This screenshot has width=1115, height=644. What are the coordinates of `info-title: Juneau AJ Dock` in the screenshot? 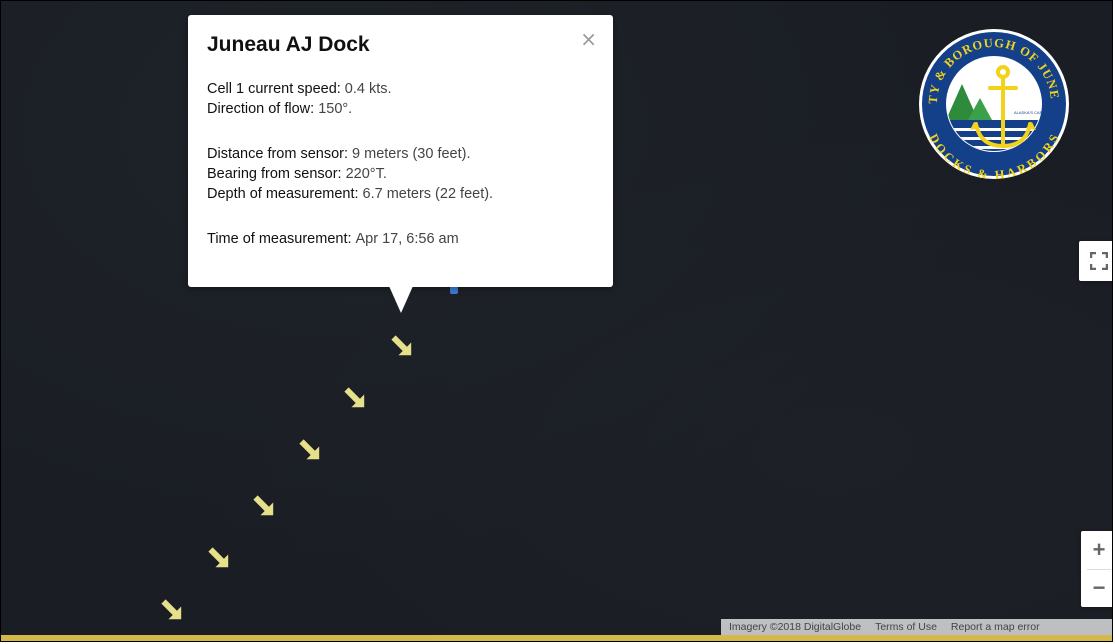 It's located at (288, 44).